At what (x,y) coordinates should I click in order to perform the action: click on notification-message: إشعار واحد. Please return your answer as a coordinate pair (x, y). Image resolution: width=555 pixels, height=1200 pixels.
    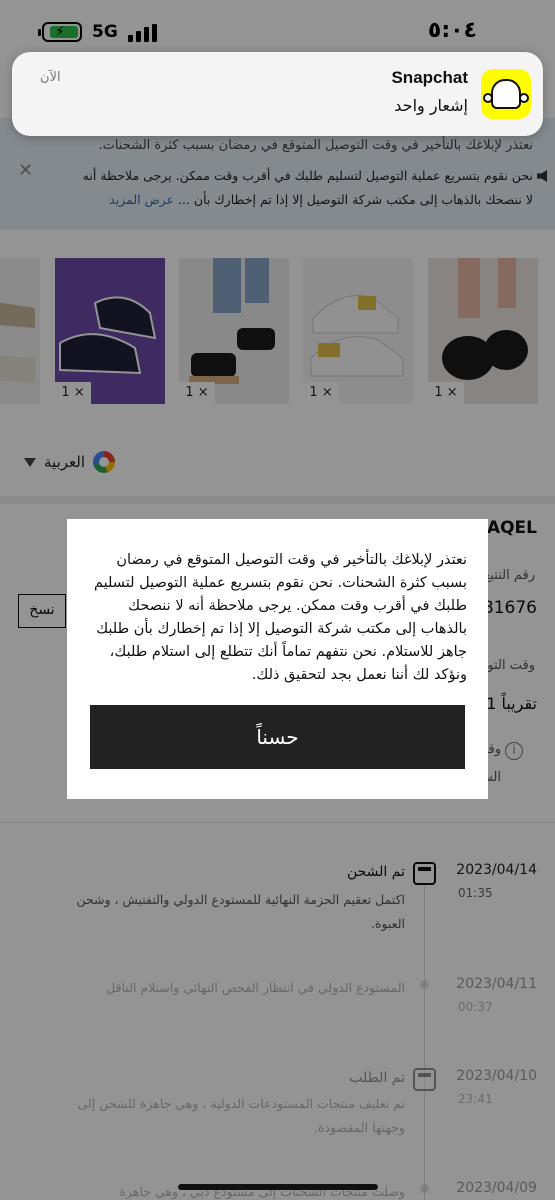
    Looking at the image, I should click on (431, 105).